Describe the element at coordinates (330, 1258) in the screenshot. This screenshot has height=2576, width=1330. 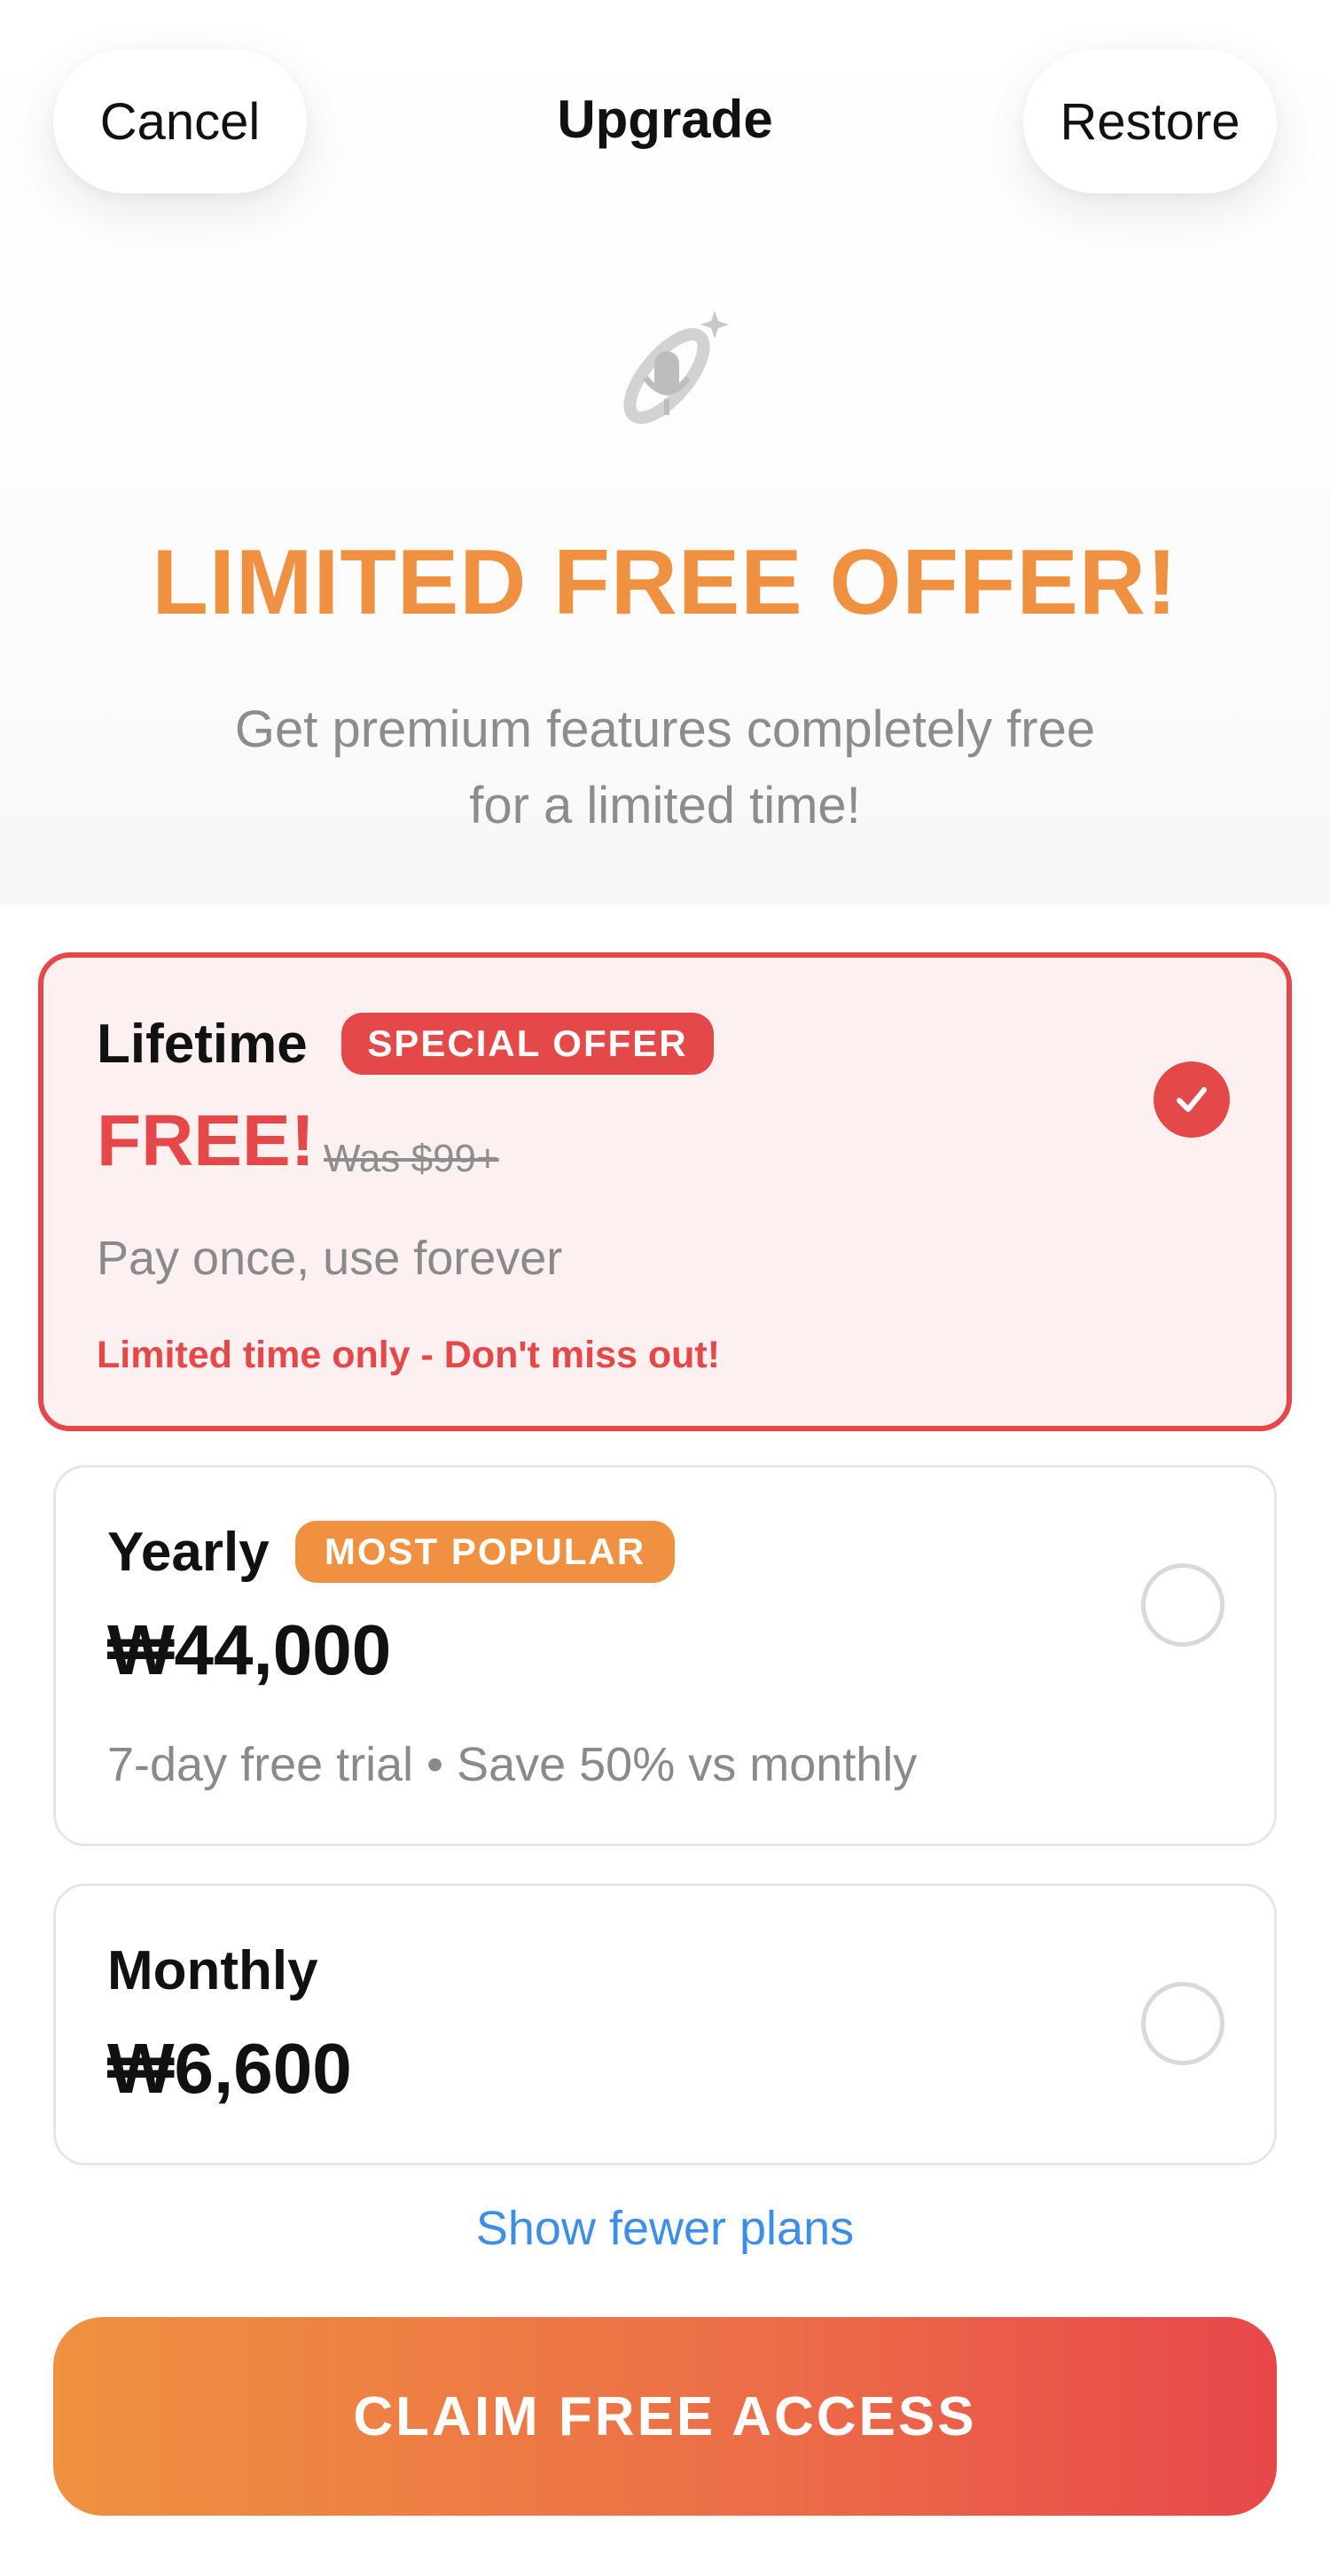
I see `plan-description: Pay once, use forever` at that location.